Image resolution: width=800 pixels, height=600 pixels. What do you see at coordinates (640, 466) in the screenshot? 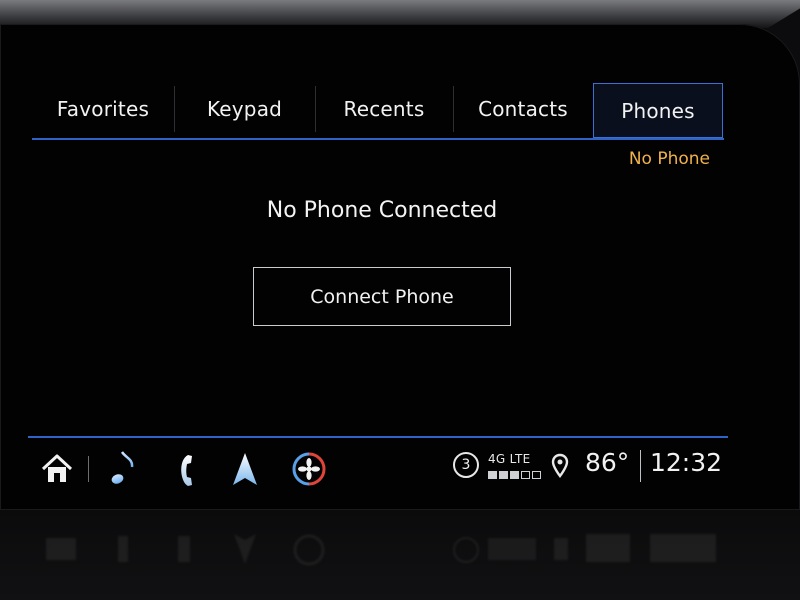
I see `clock-separator` at bounding box center [640, 466].